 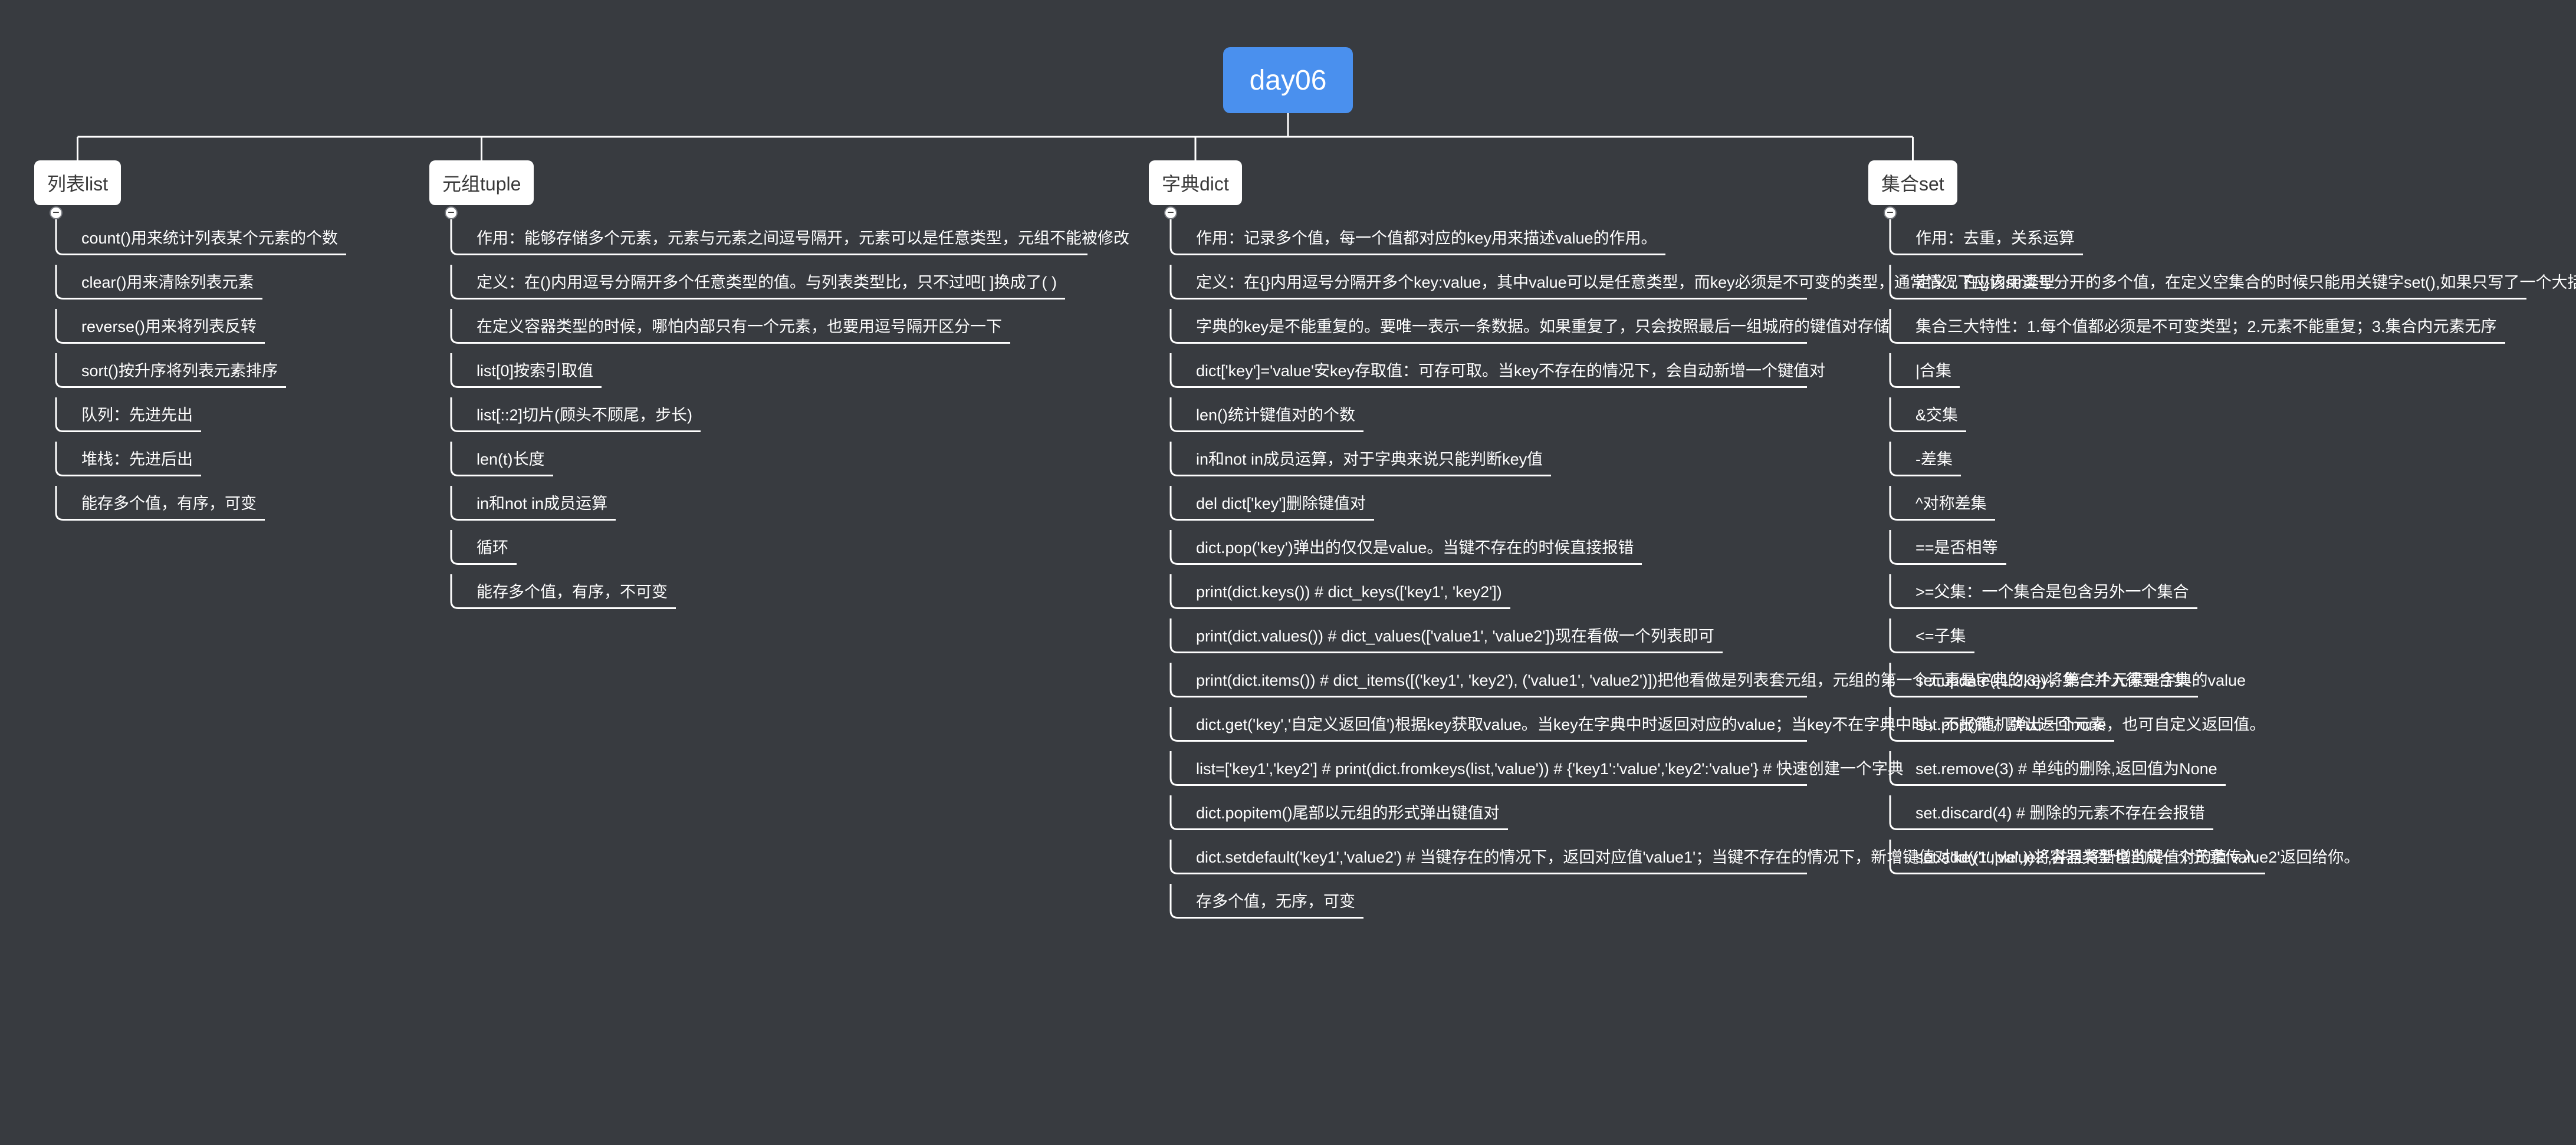 I want to click on list-item: count()用来统计列表某个元素的个数, so click(x=210, y=241).